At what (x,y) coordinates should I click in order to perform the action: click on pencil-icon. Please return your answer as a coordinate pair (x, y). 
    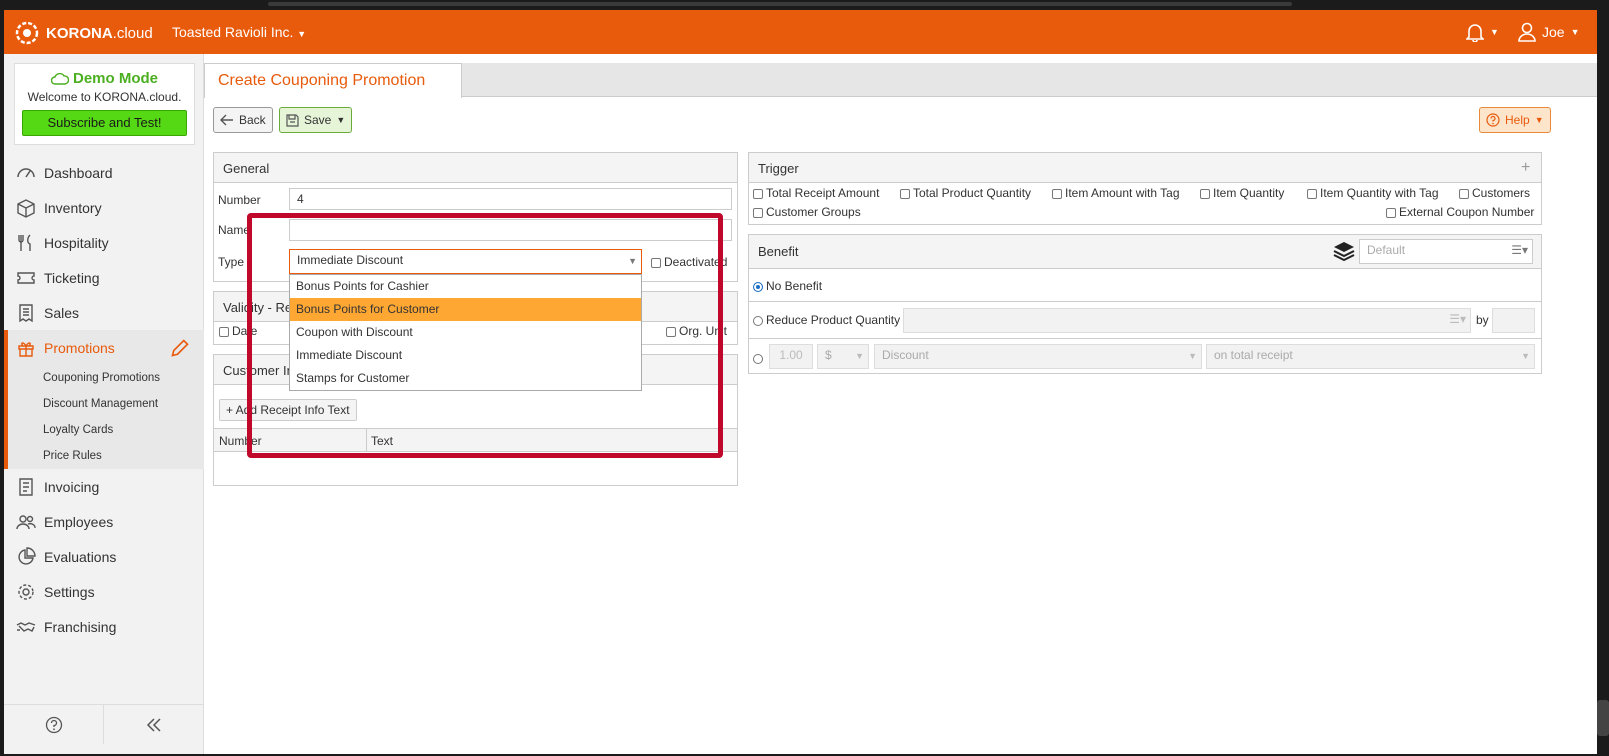
    Looking at the image, I should click on (180, 348).